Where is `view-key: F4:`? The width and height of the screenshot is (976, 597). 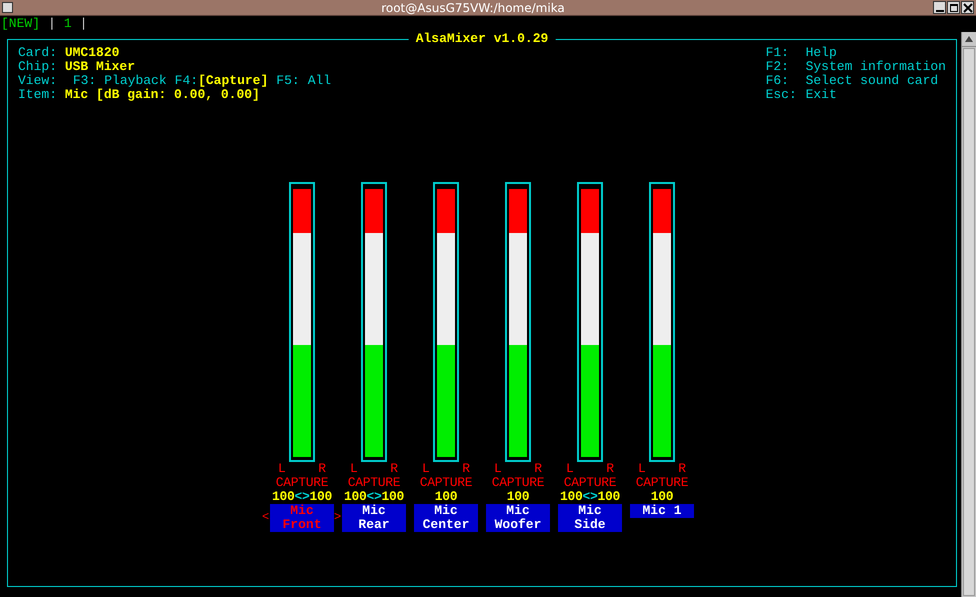
view-key: F4: is located at coordinates (186, 80).